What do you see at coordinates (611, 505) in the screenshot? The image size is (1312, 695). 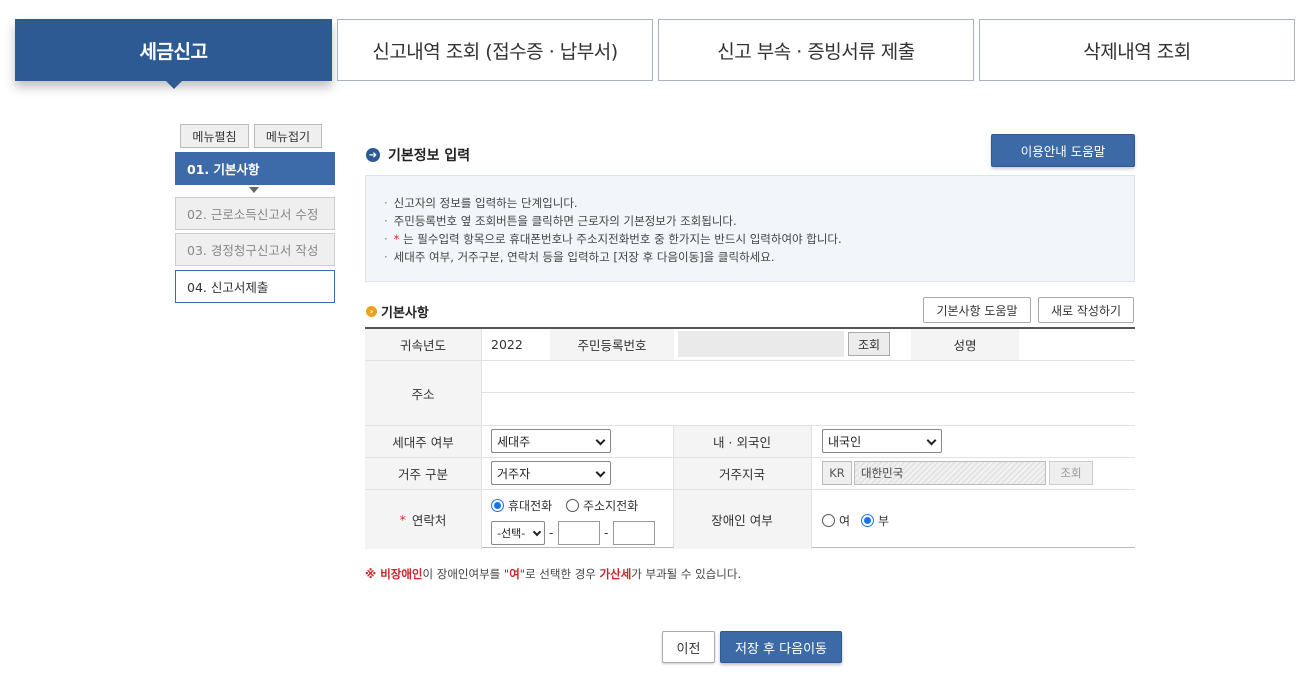 I see `home-phone-radio-label: 주소지전화` at bounding box center [611, 505].